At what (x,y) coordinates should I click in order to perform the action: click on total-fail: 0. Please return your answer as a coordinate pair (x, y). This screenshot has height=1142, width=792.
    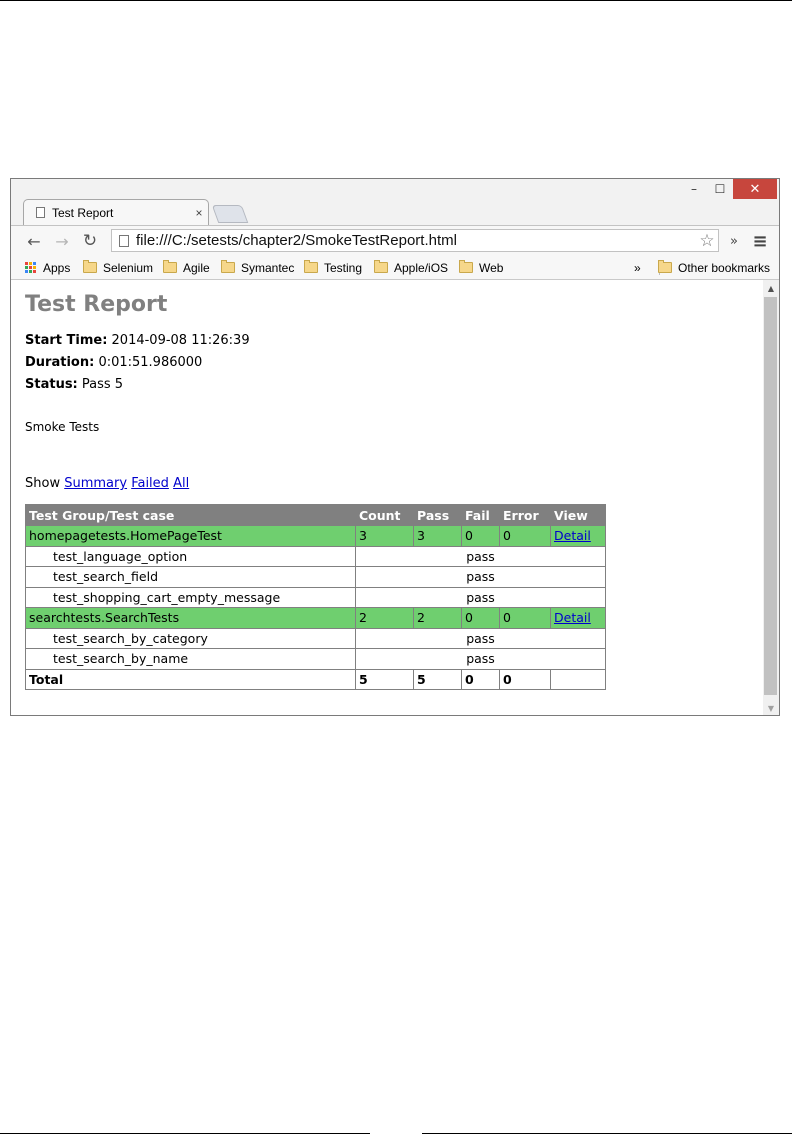
    Looking at the image, I should click on (480, 679).